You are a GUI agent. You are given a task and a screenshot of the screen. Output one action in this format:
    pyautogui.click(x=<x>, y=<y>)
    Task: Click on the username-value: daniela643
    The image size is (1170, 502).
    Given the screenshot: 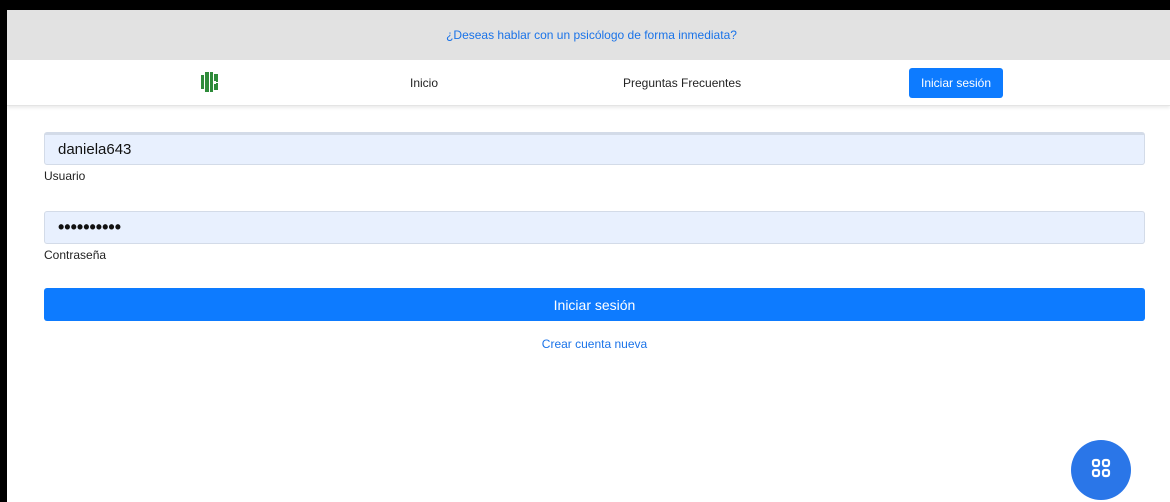 What is the action you would take?
    pyautogui.click(x=95, y=149)
    